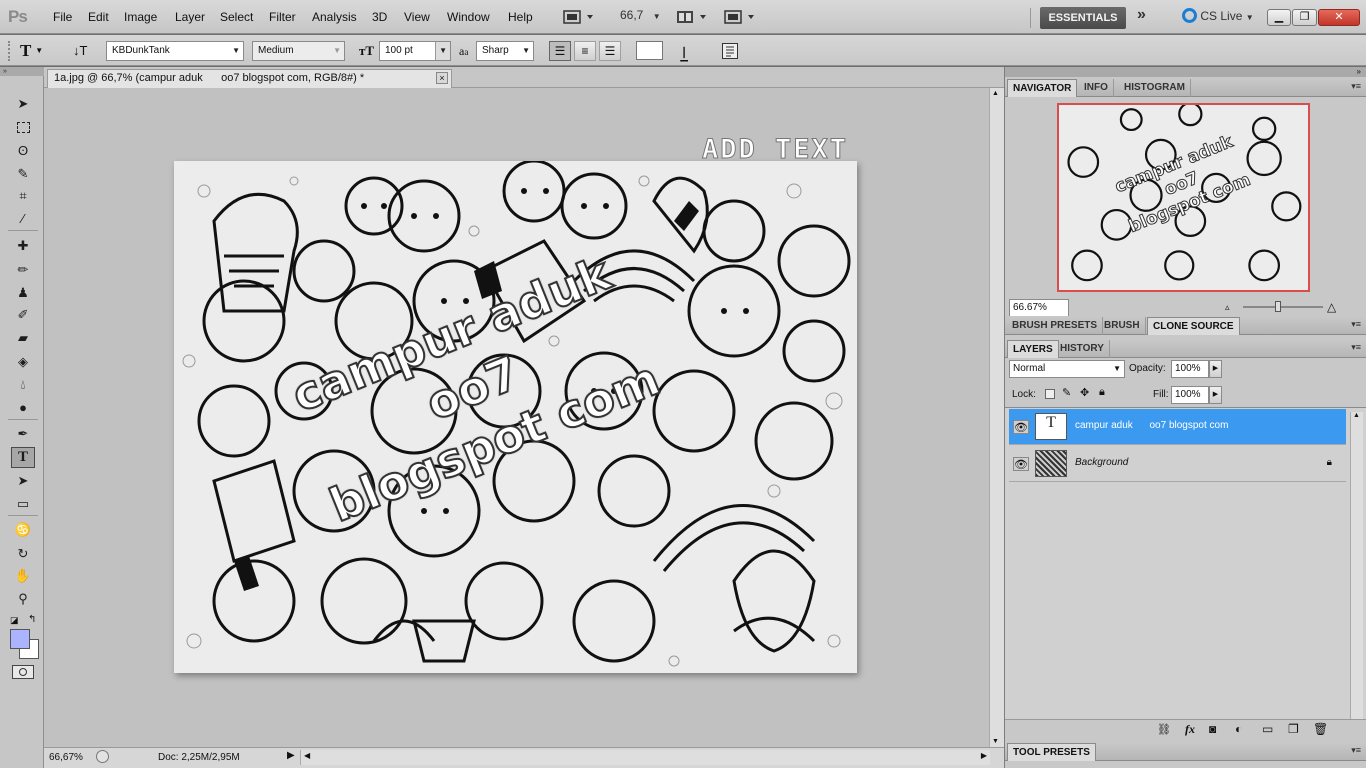  What do you see at coordinates (291, 755) in the screenshot?
I see `status-menu-arrow-icon: ▶` at bounding box center [291, 755].